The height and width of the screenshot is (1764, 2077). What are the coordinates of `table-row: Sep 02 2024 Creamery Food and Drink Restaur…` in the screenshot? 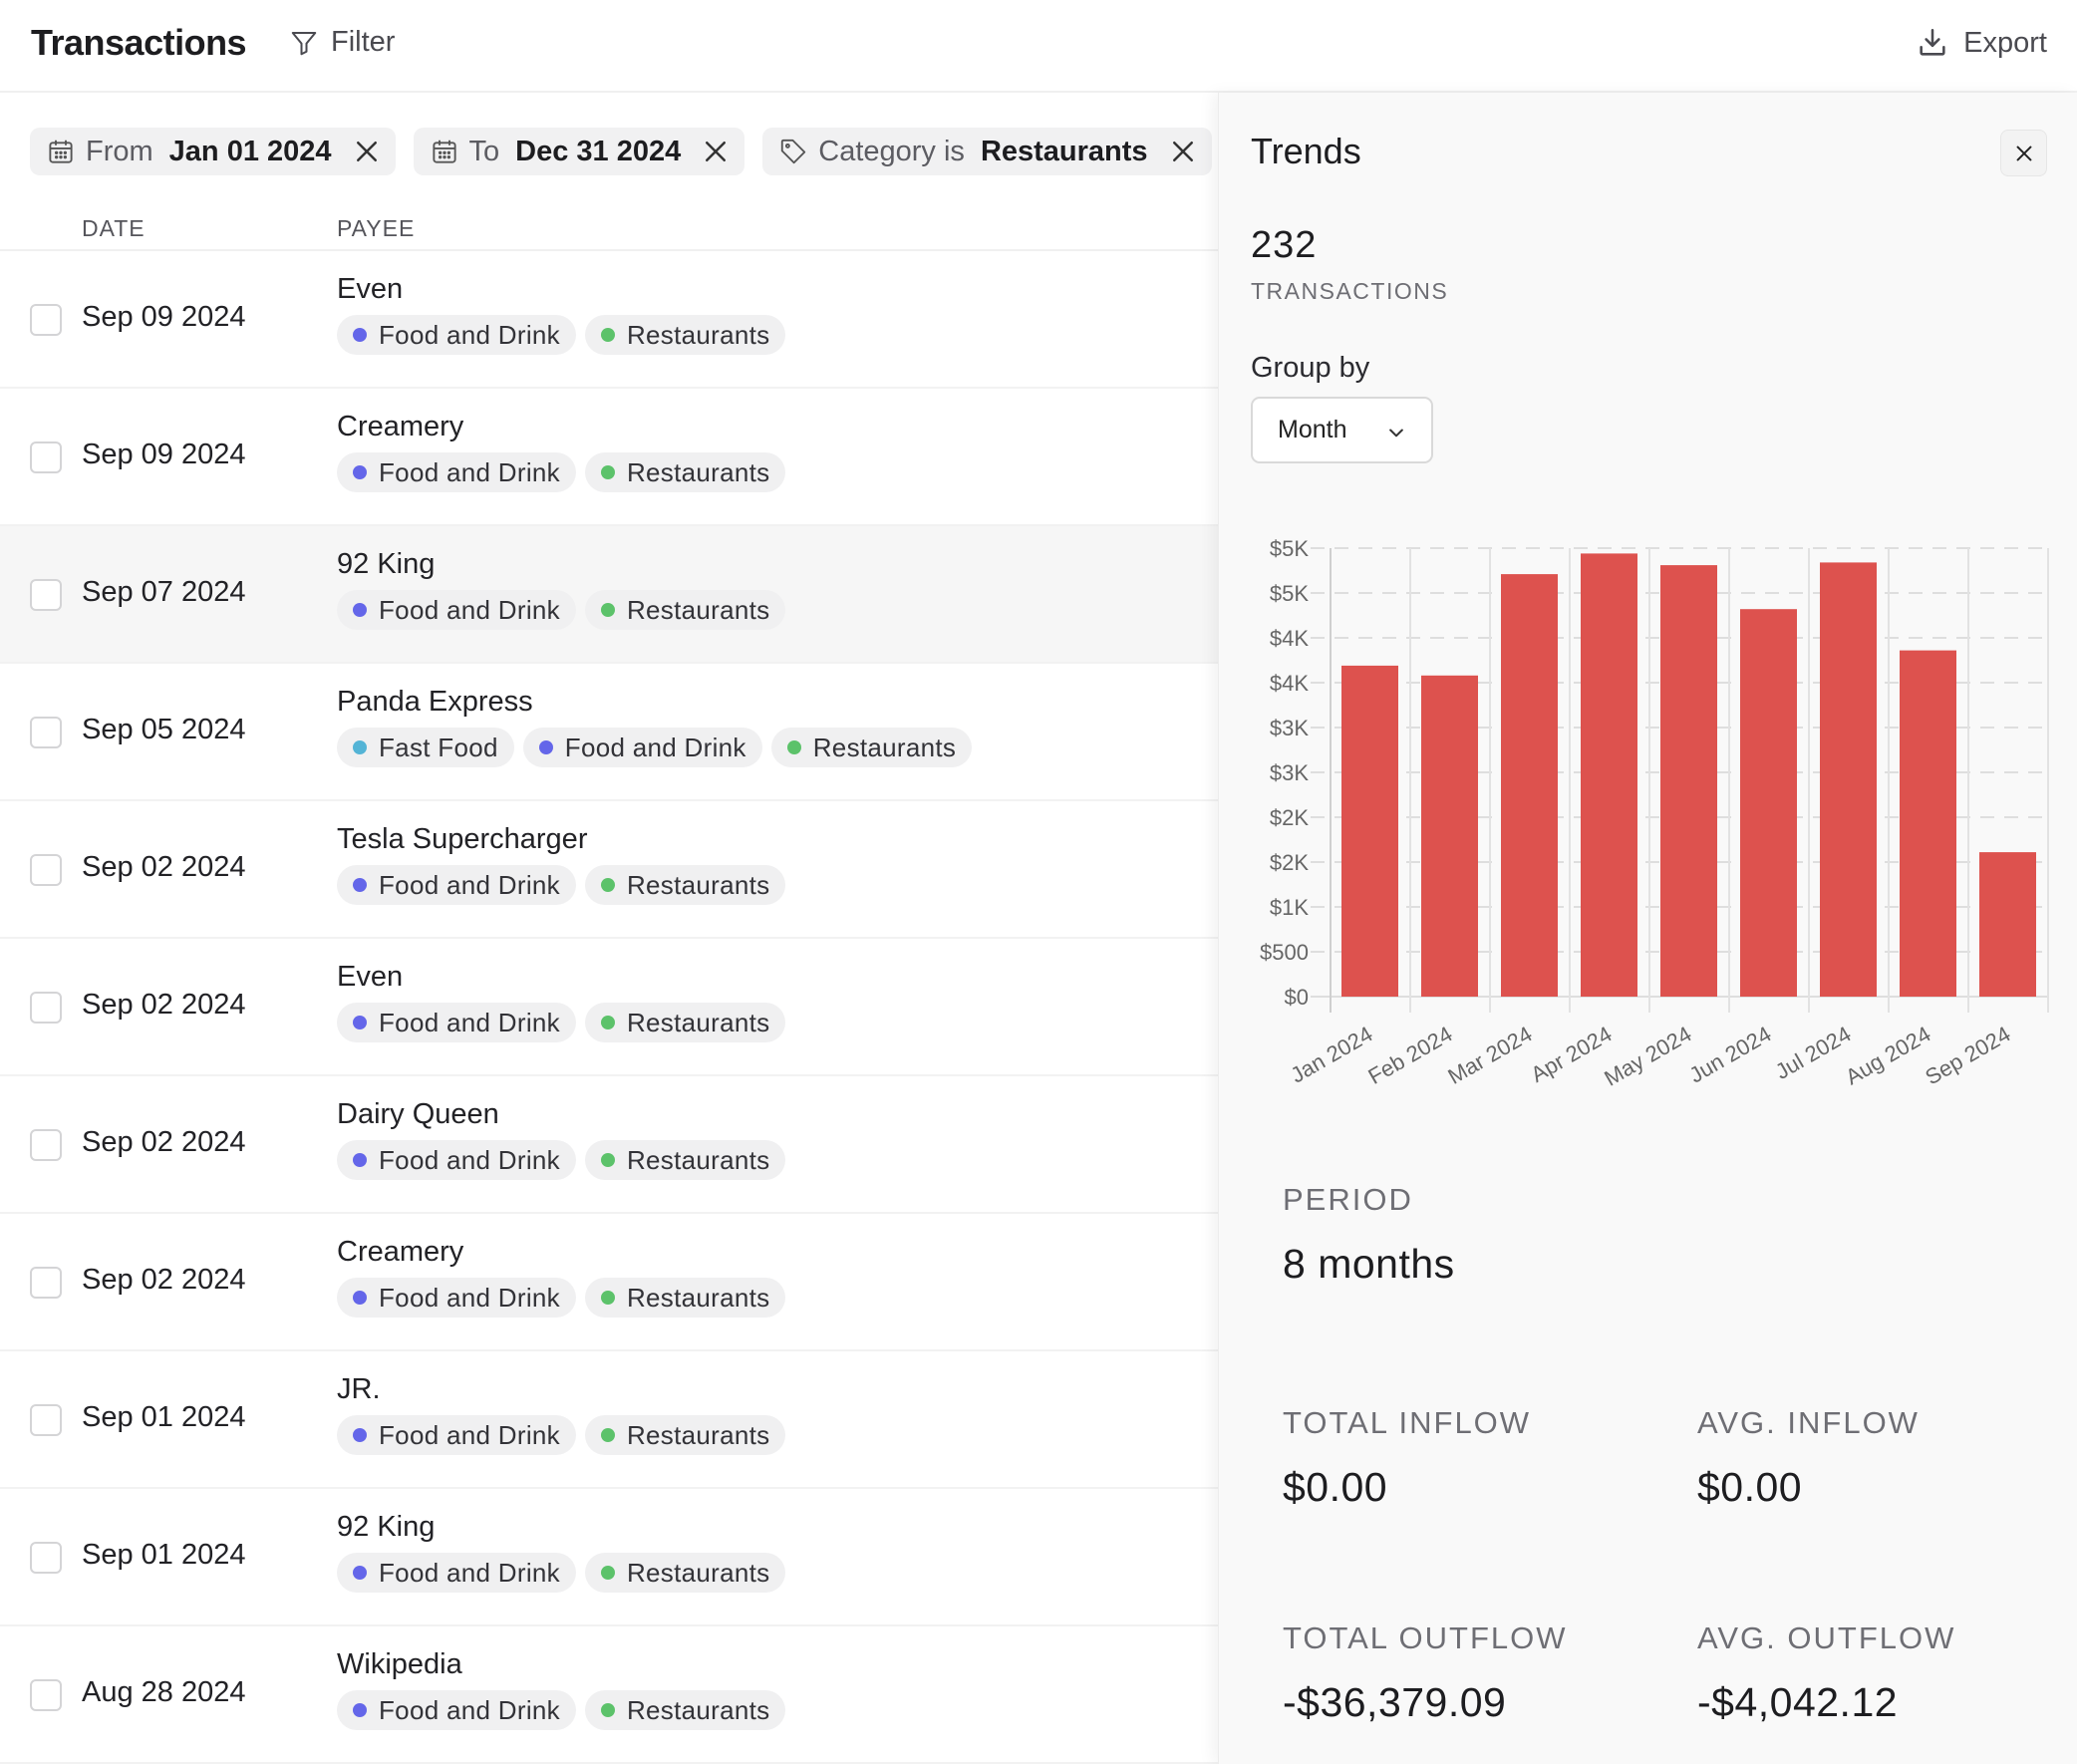 It's located at (609, 1282).